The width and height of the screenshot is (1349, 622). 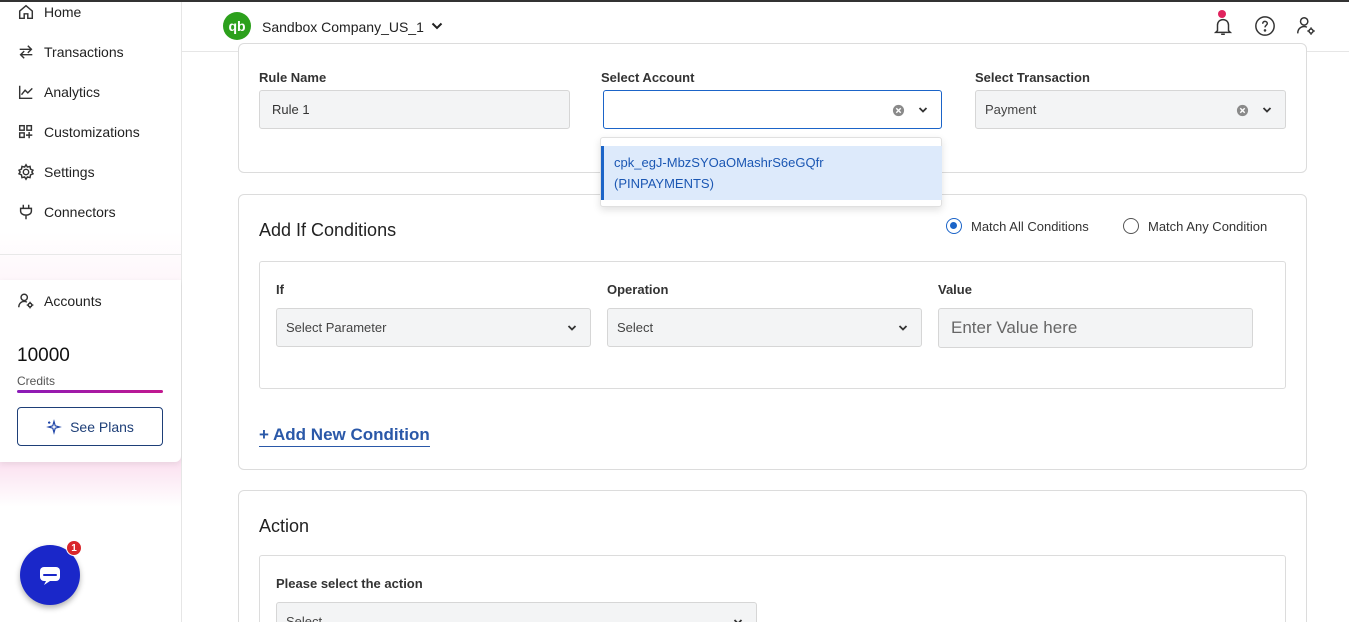 What do you see at coordinates (414, 109) in the screenshot?
I see `rule-name-input: Rule 1` at bounding box center [414, 109].